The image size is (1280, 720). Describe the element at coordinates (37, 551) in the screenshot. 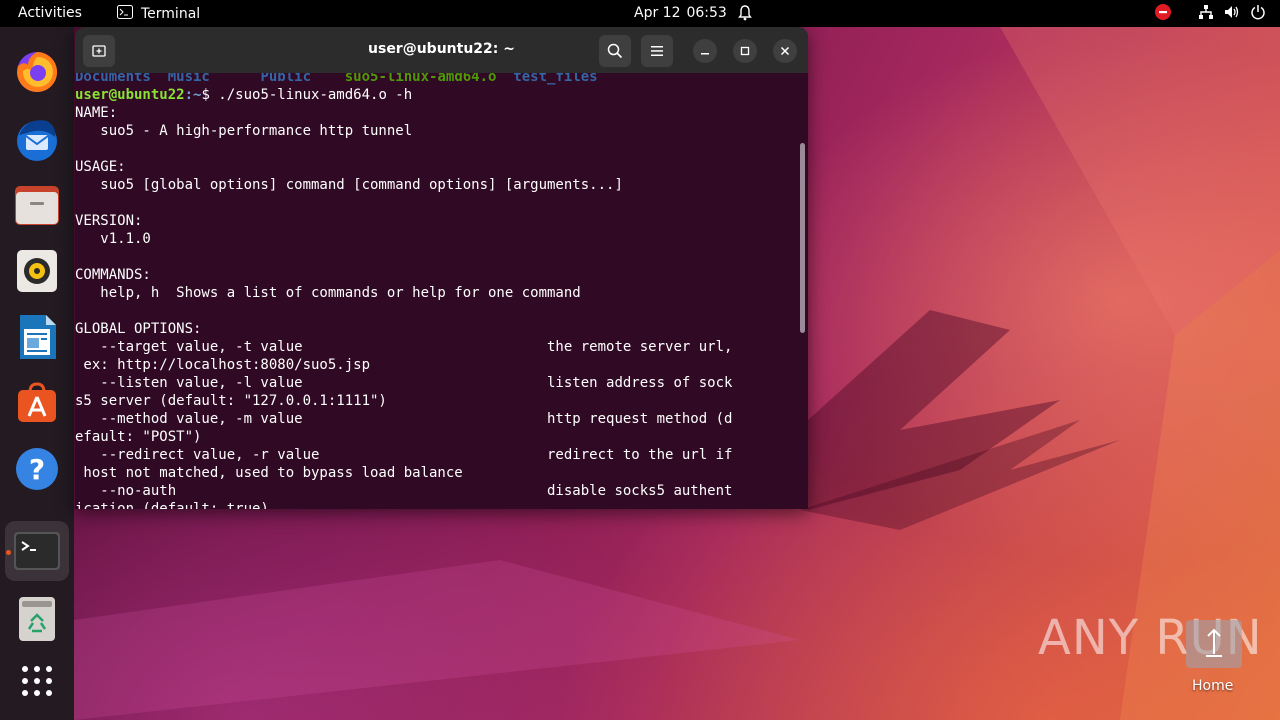

I see `terminal-icon` at that location.